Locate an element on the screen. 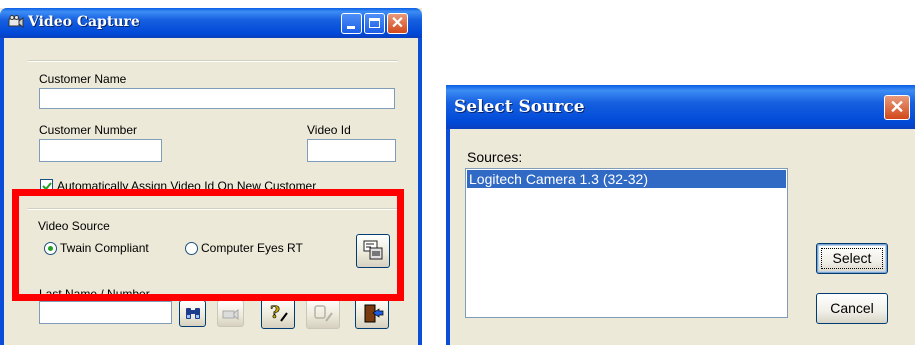  camera-icon is located at coordinates (230, 314).